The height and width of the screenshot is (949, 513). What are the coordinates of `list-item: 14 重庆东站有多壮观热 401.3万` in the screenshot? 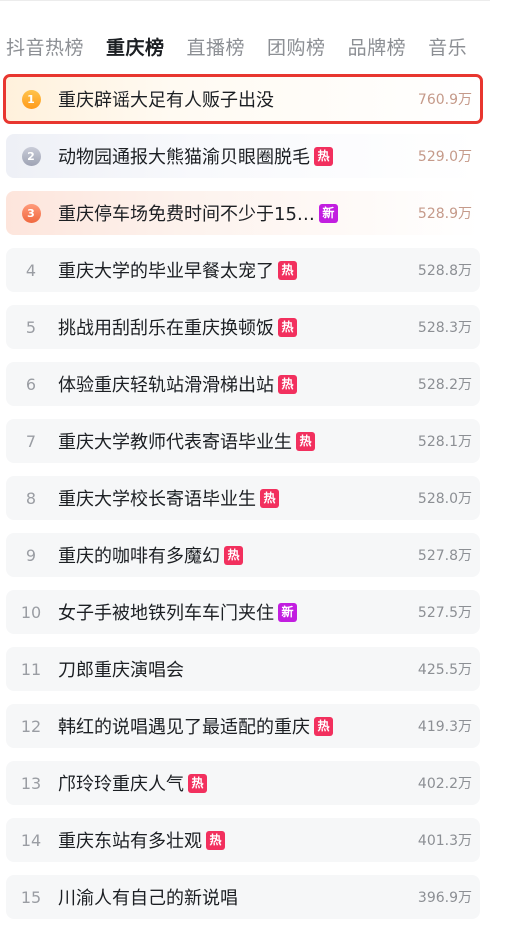 It's located at (243, 840).